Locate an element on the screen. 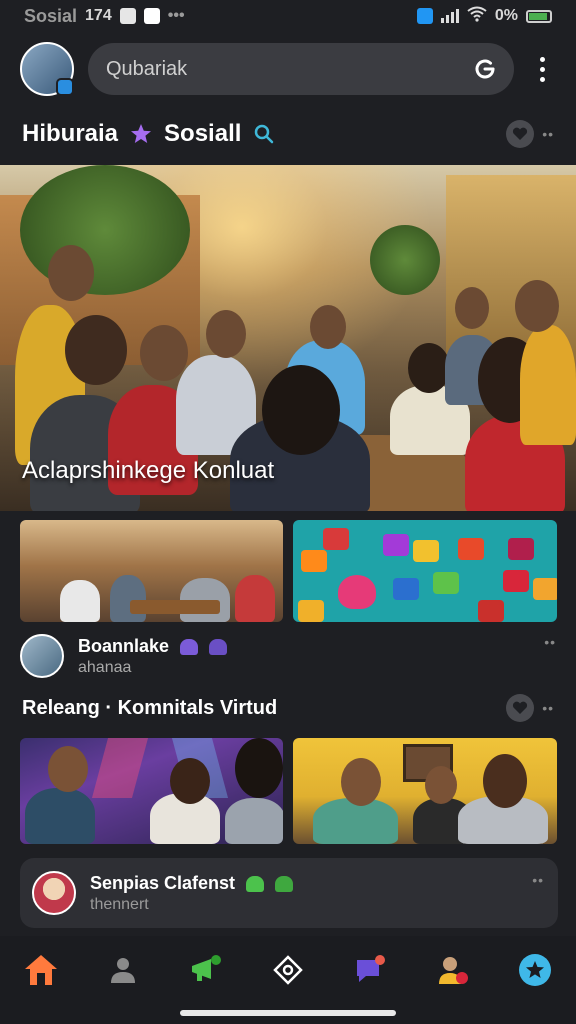  nav-profile is located at coordinates (453, 970).